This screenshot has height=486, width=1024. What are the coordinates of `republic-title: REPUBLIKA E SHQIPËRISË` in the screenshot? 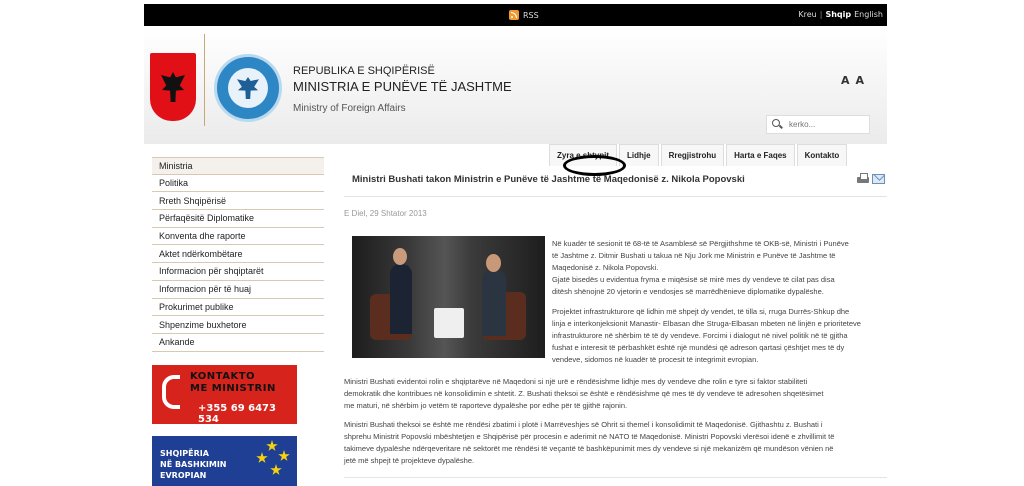 It's located at (364, 71).